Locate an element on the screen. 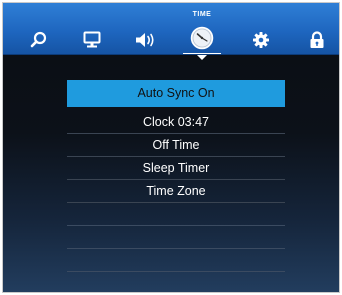  monitor-icon is located at coordinates (92, 39).